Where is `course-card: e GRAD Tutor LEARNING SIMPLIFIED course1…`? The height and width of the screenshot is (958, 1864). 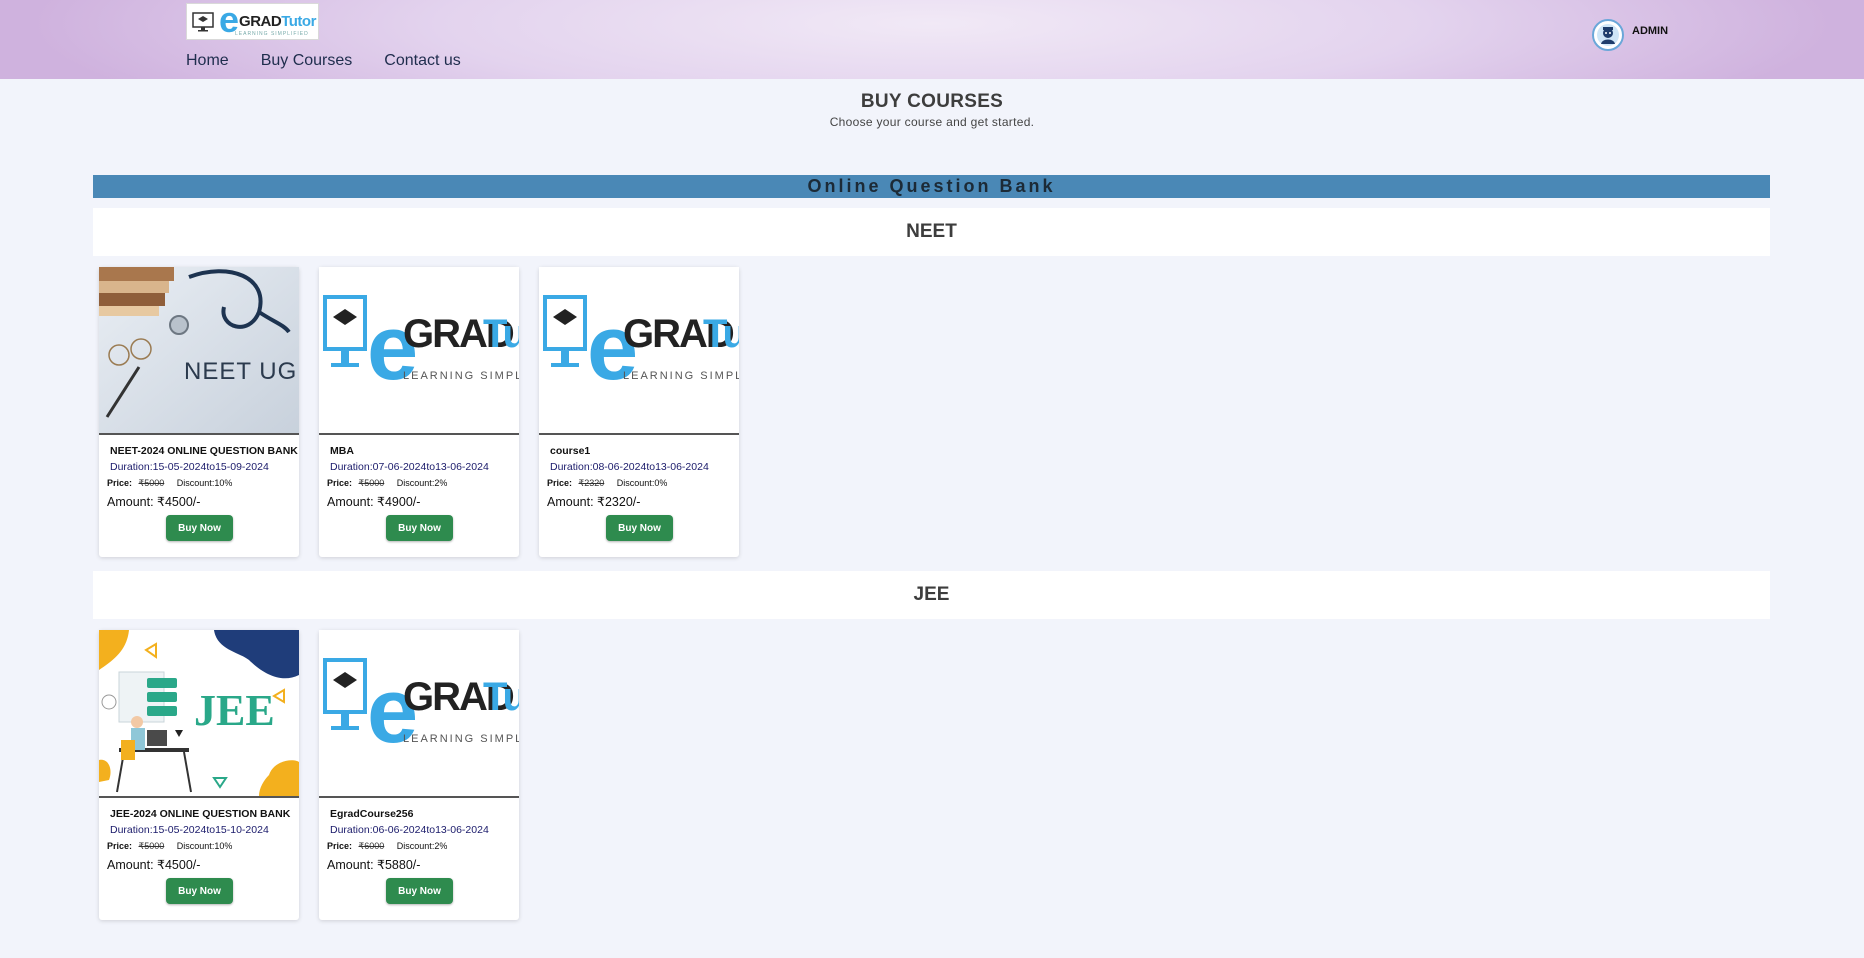
course-card: e GRAD Tutor LEARNING SIMPLIFIED course1… is located at coordinates (639, 412).